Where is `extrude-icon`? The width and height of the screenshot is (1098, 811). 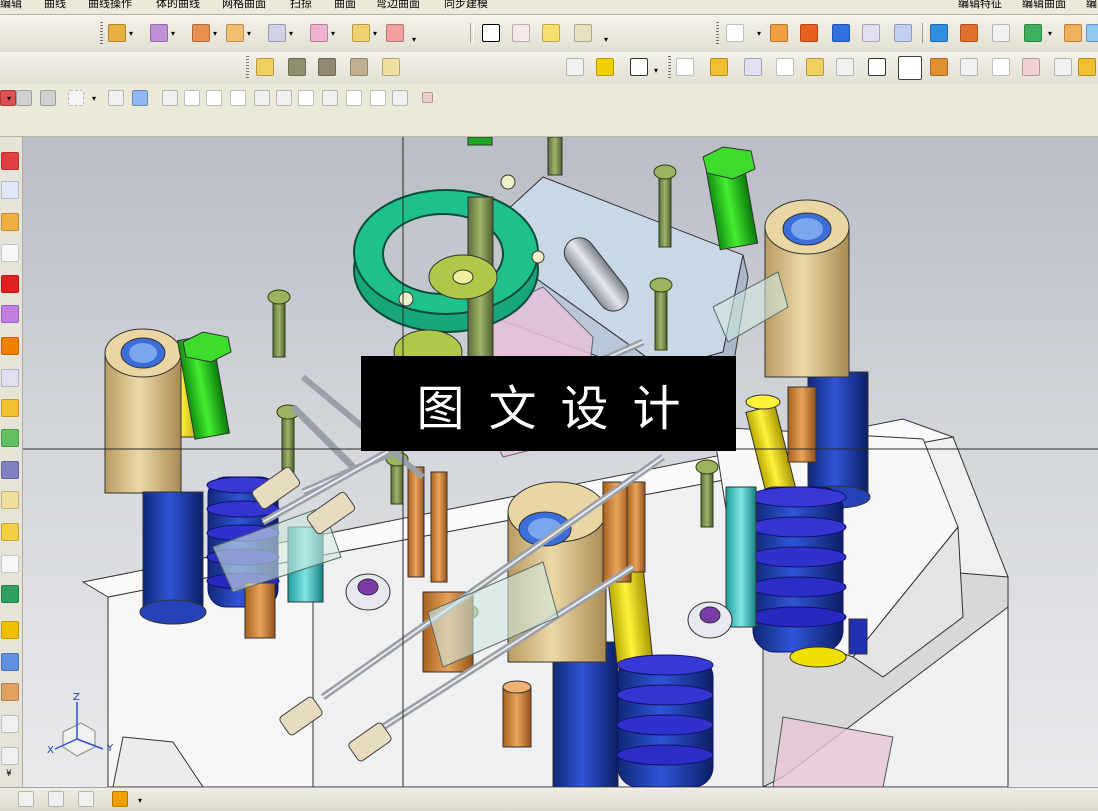
extrude-icon is located at coordinates (117, 33).